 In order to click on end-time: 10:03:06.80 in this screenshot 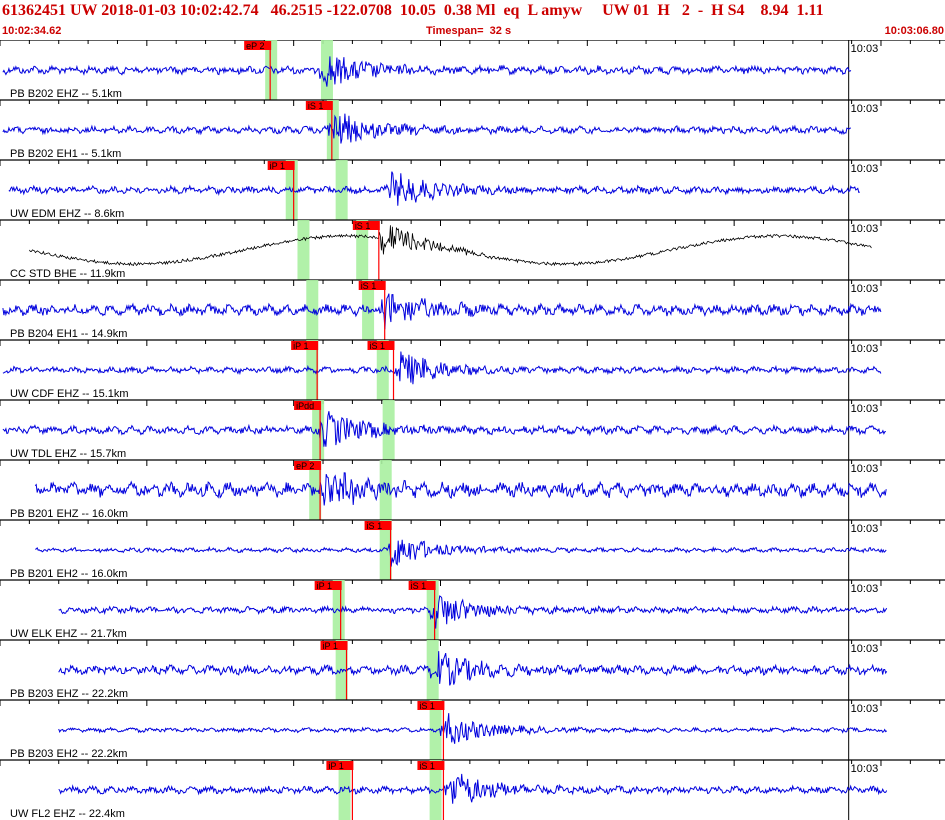, I will do `click(914, 31)`.